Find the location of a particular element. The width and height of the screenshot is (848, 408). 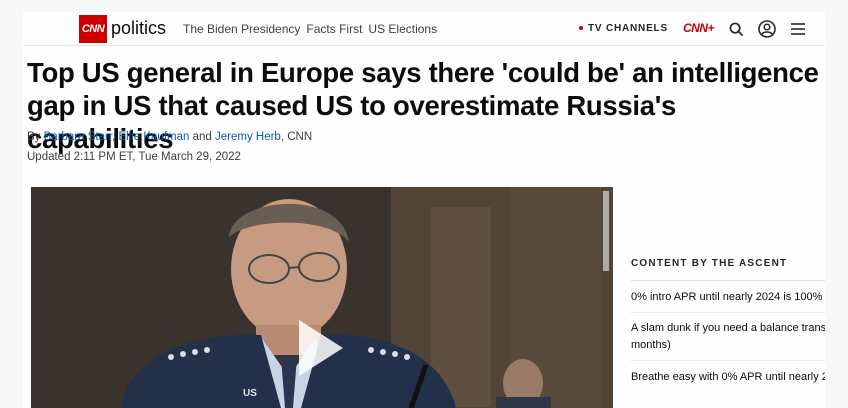

updated-timestamp: Updated 2:11 PM ET, Tue March 29, 2022 is located at coordinates (134, 157).